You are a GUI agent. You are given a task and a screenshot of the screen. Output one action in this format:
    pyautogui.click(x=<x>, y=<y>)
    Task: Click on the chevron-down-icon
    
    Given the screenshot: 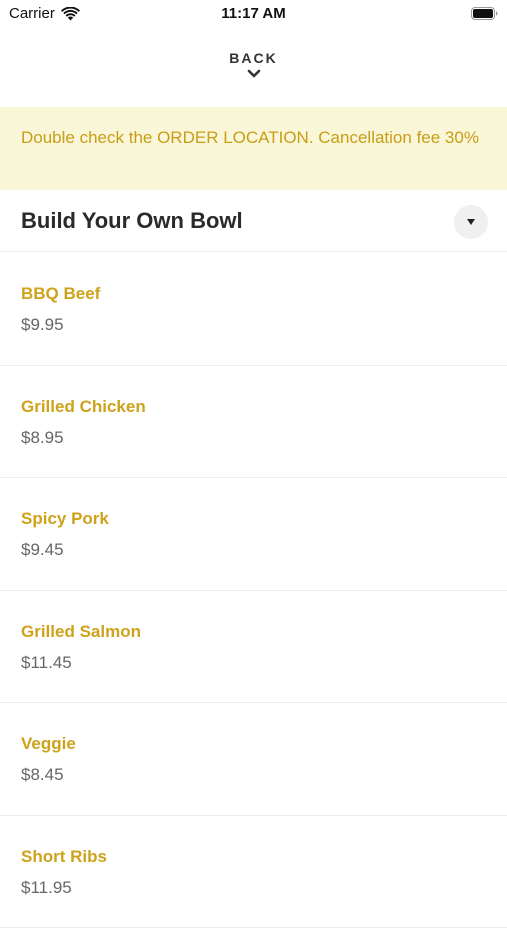 What is the action you would take?
    pyautogui.click(x=254, y=74)
    